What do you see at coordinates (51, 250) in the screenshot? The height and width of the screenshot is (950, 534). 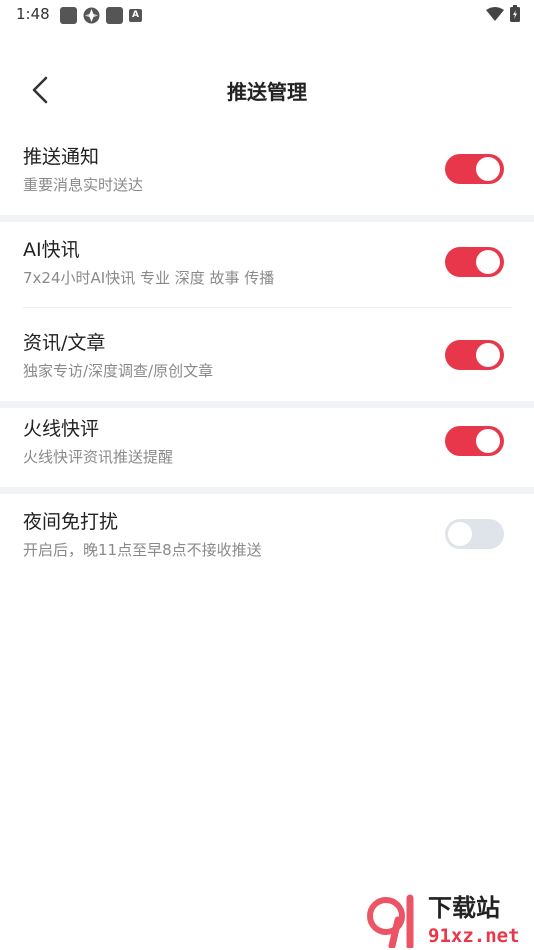 I see `setting-title: AI快讯` at bounding box center [51, 250].